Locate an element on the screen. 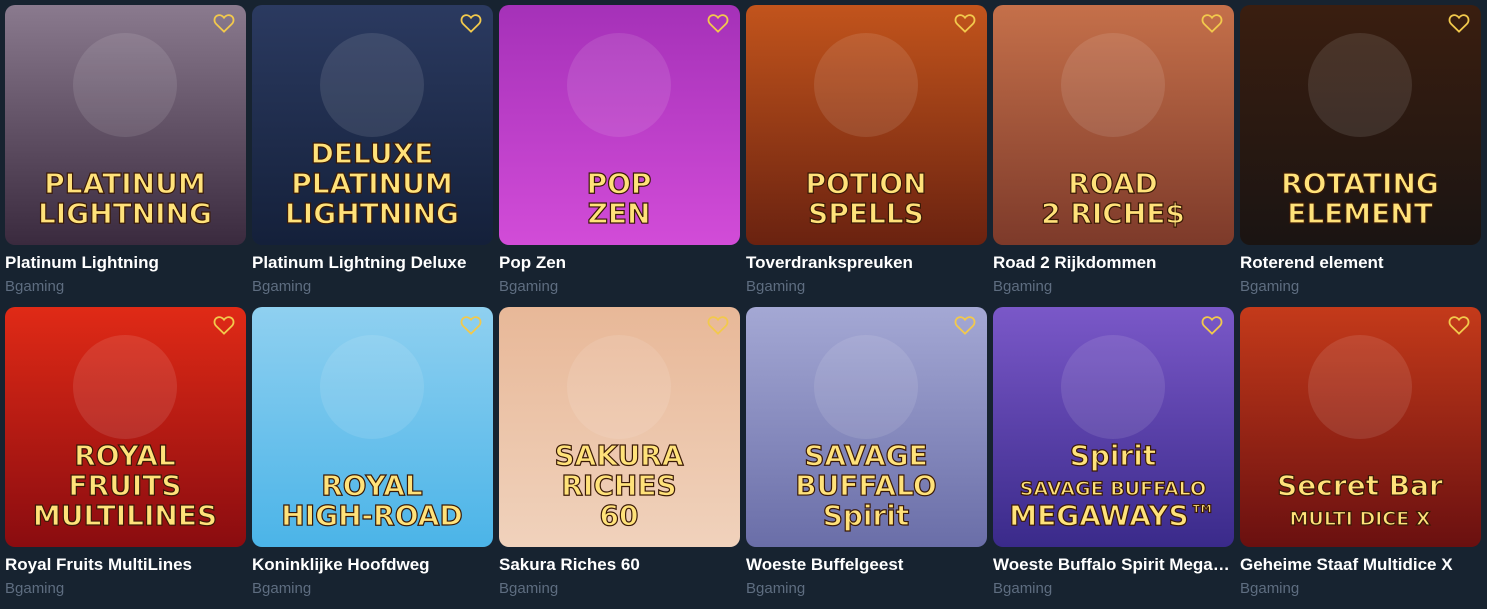 The height and width of the screenshot is (609, 1487). game-thumbnail: ROYAL FRUITS MULTILINES is located at coordinates (125, 427).